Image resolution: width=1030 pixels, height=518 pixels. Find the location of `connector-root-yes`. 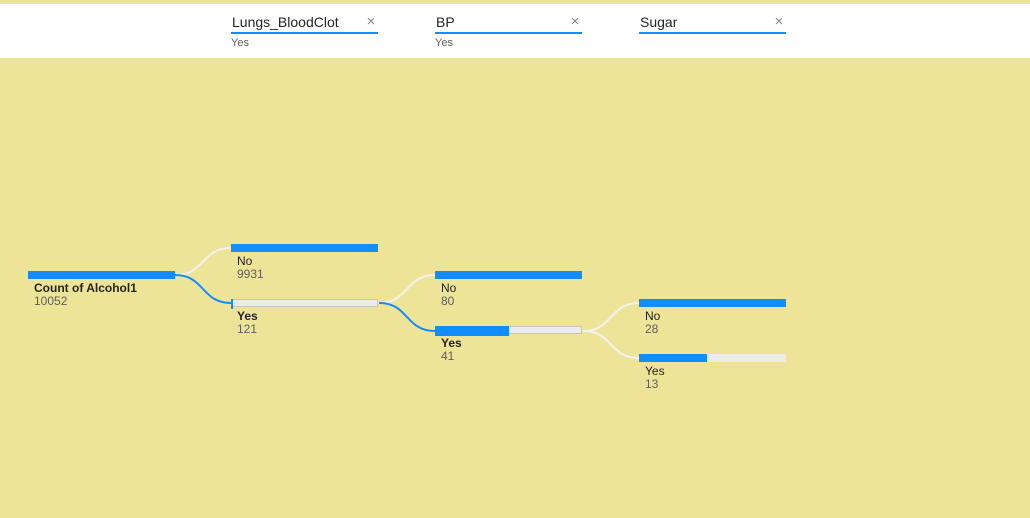

connector-root-yes is located at coordinates (203, 289).